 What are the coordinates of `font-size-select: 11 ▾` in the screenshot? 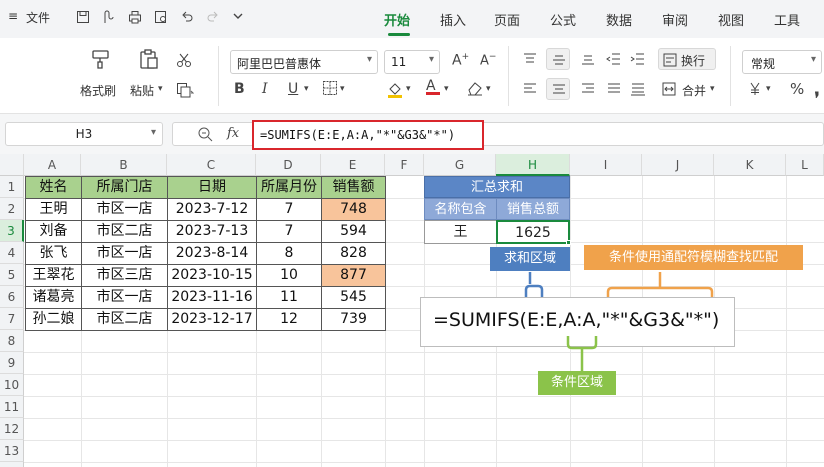 It's located at (412, 62).